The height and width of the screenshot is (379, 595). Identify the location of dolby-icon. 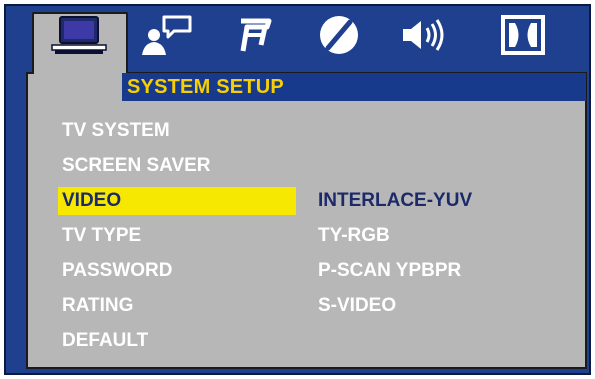
(523, 35).